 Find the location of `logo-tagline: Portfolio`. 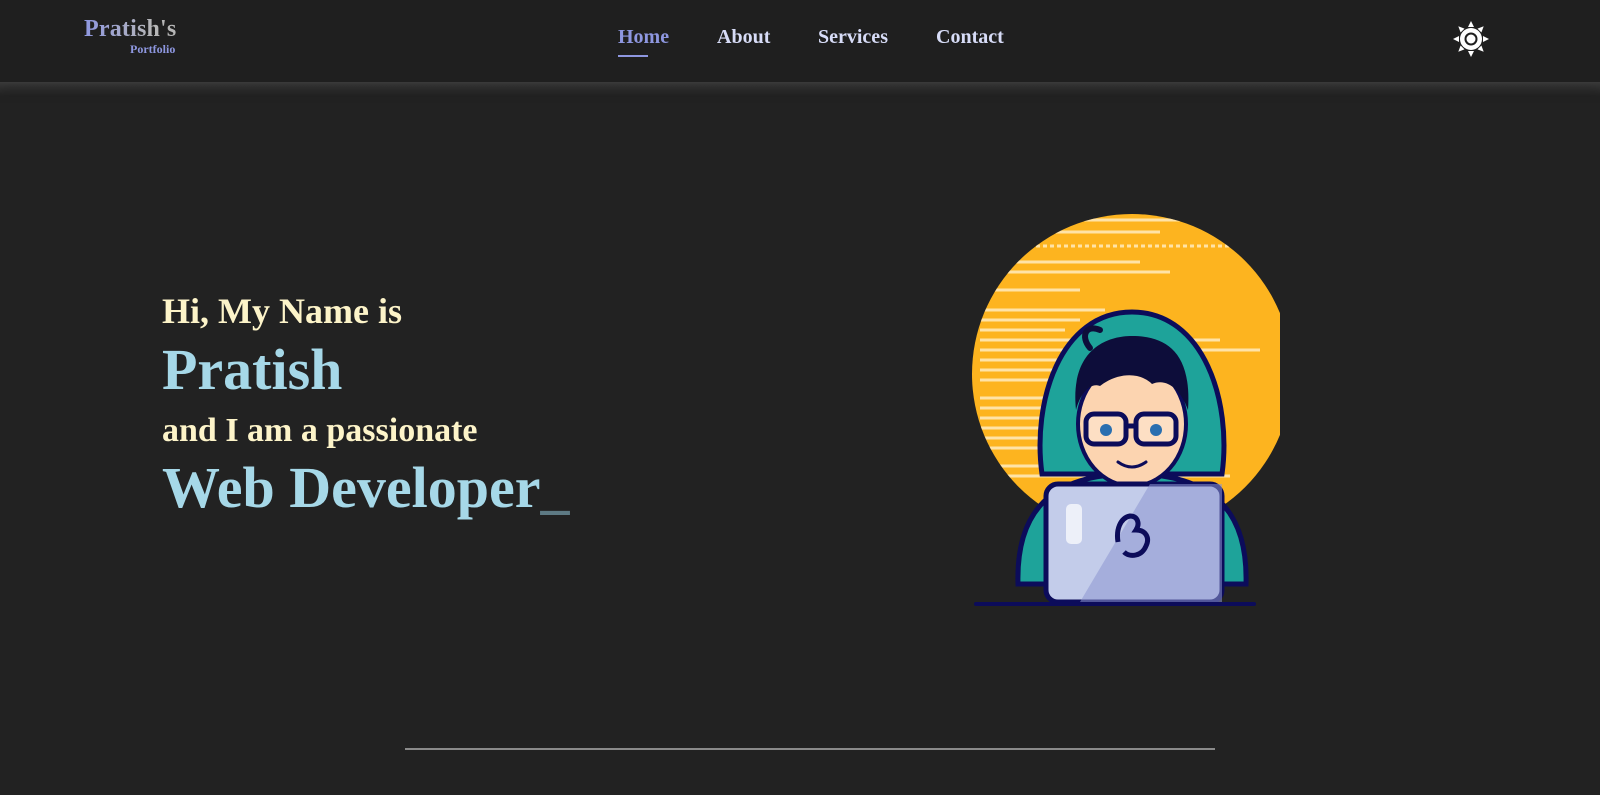

logo-tagline: Portfolio is located at coordinates (153, 49).